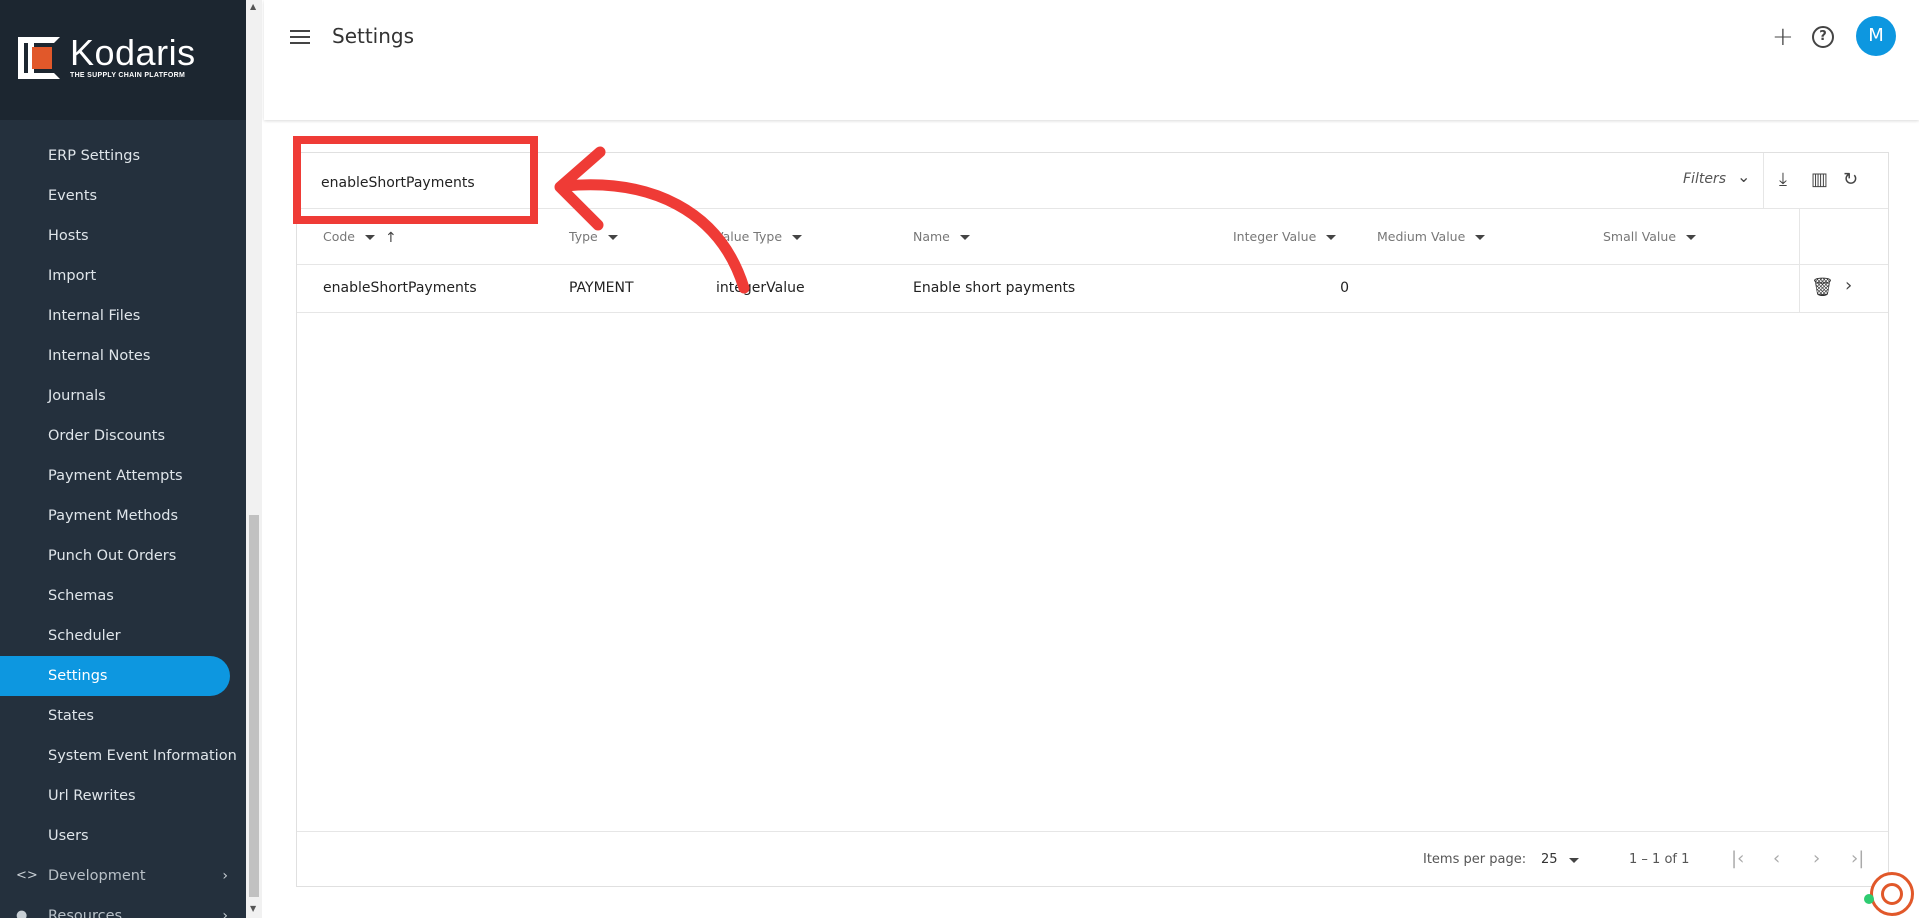  I want to click on help-icon: ?, so click(1823, 37).